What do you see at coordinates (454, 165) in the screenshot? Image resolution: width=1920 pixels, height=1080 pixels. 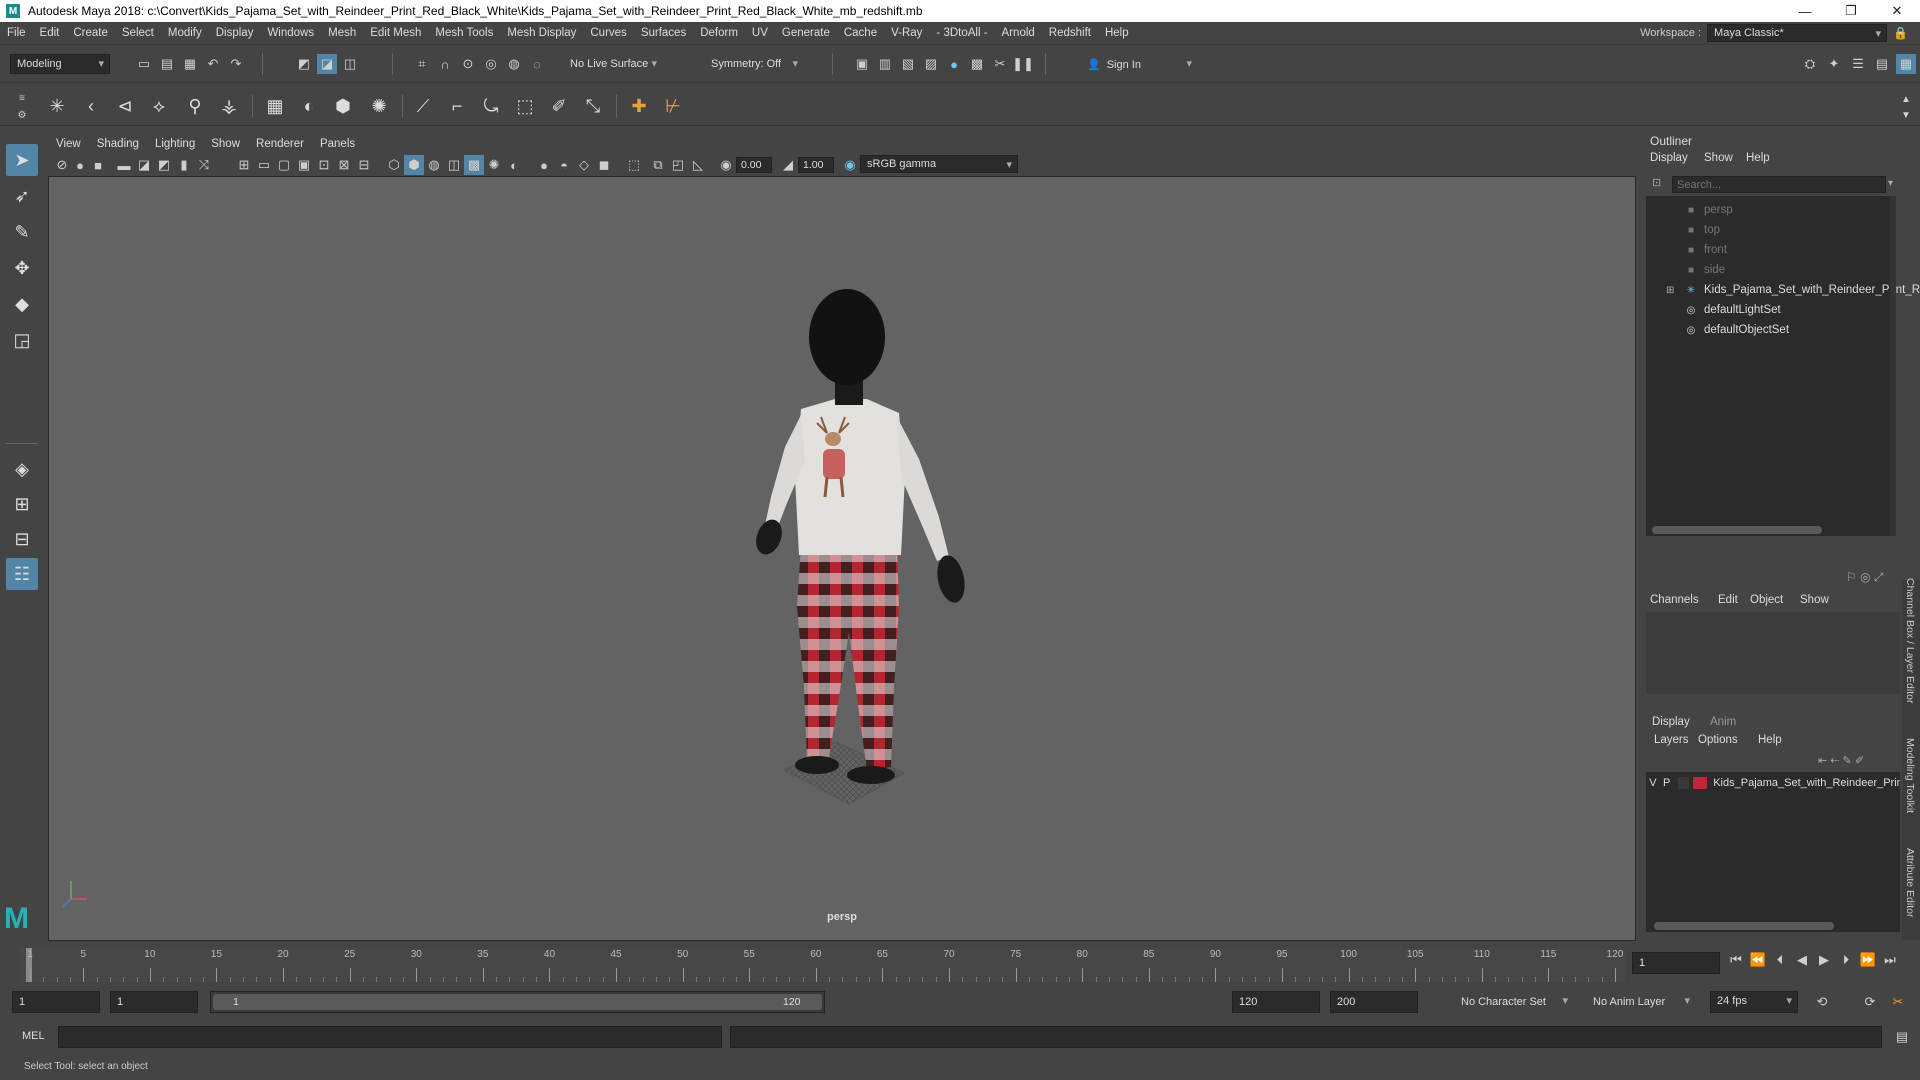 I see `textured-icon: ◫` at bounding box center [454, 165].